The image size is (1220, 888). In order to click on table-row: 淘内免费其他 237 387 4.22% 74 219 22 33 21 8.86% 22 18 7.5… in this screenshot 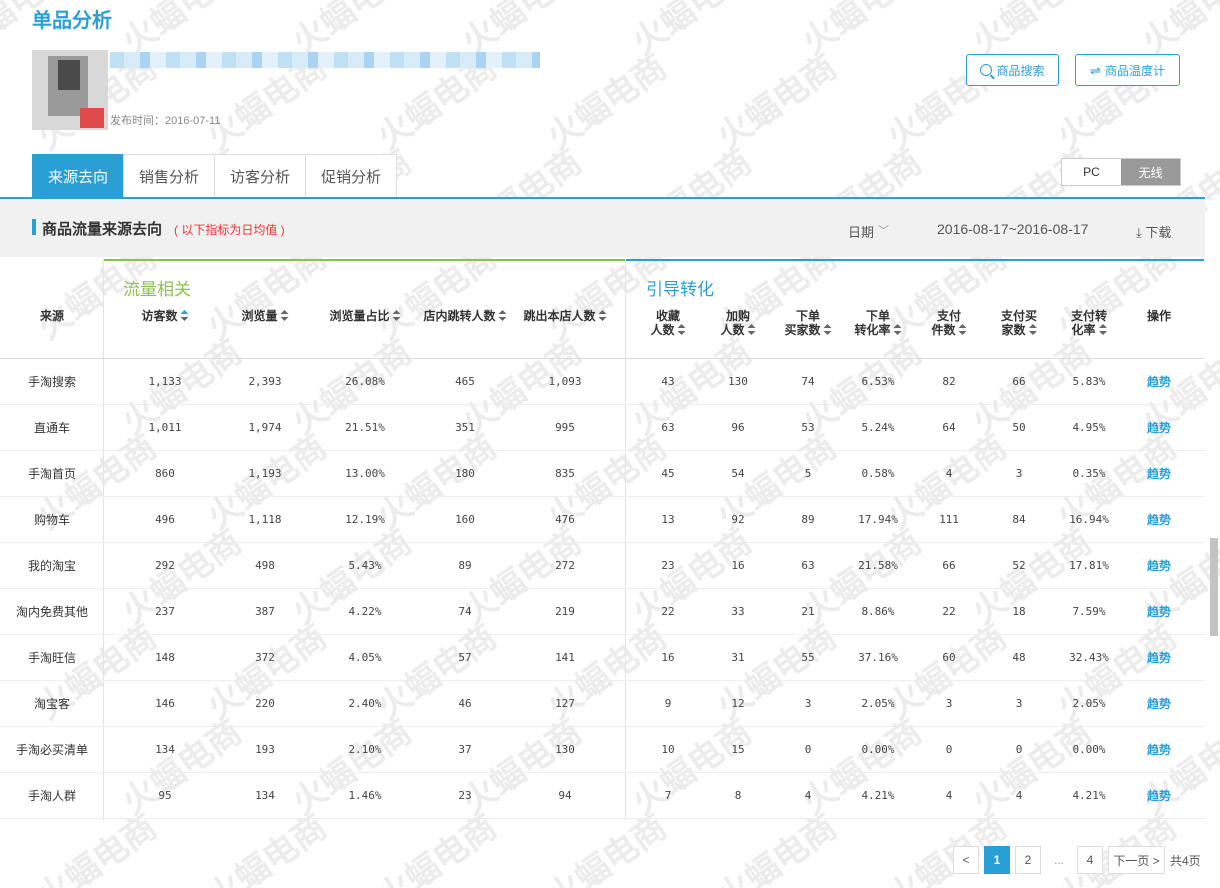, I will do `click(602, 612)`.